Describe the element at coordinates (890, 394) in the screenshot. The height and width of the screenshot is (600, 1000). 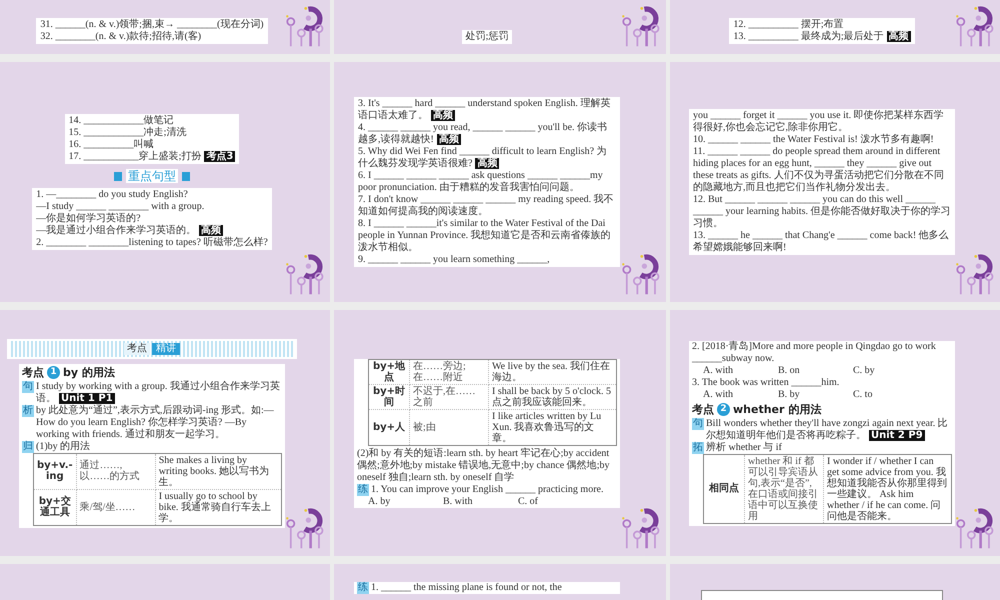
I see `answer-option: C. to` at that location.